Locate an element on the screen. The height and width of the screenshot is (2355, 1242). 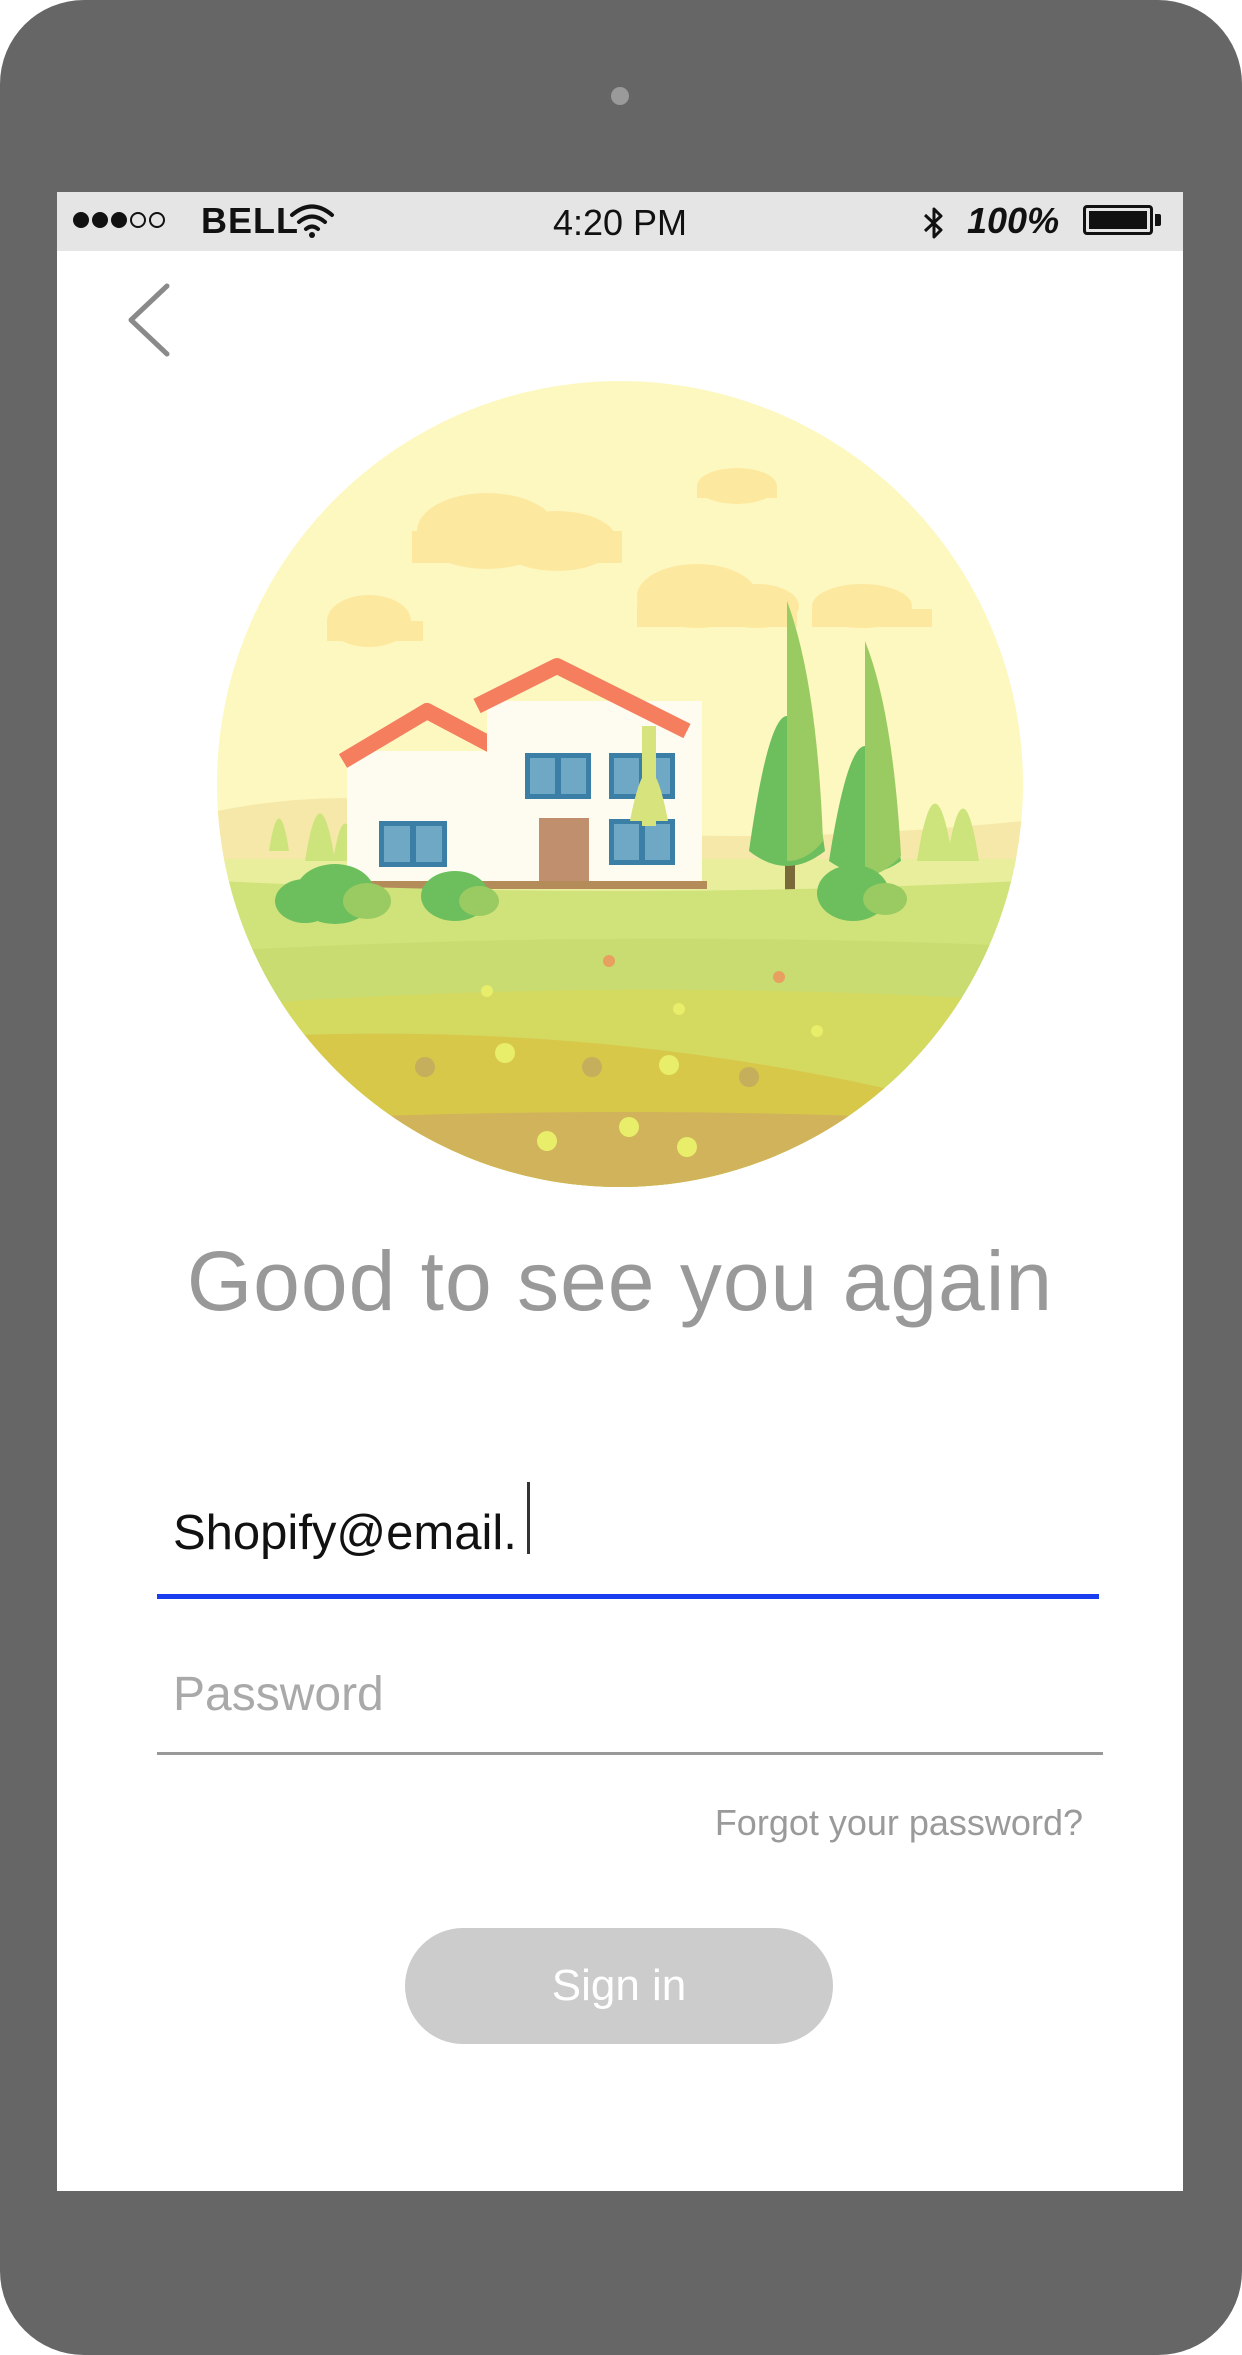
email-value: Shopify@email. is located at coordinates (345, 1533).